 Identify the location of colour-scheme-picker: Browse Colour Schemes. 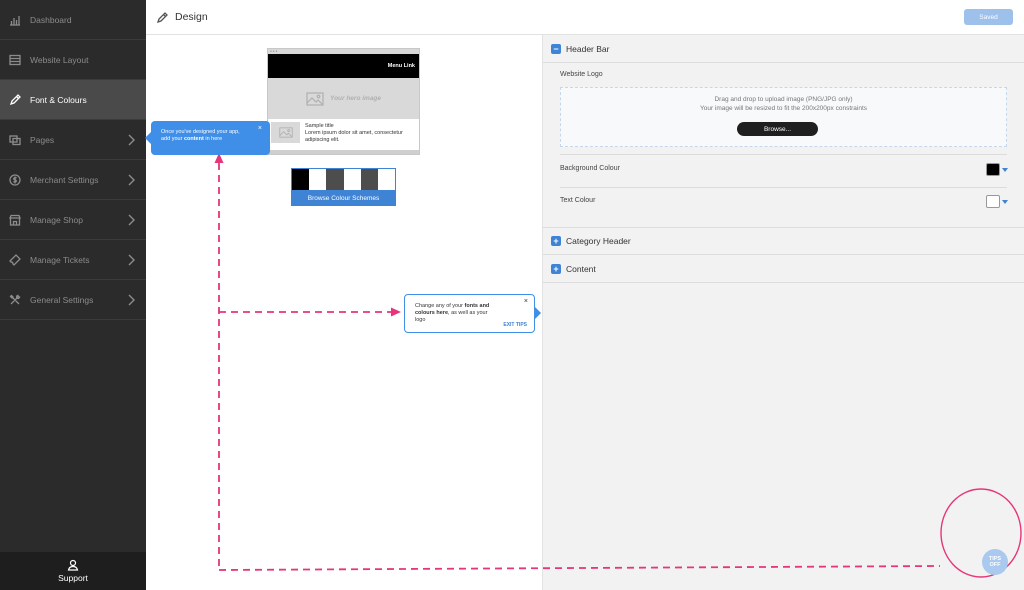
(343, 187).